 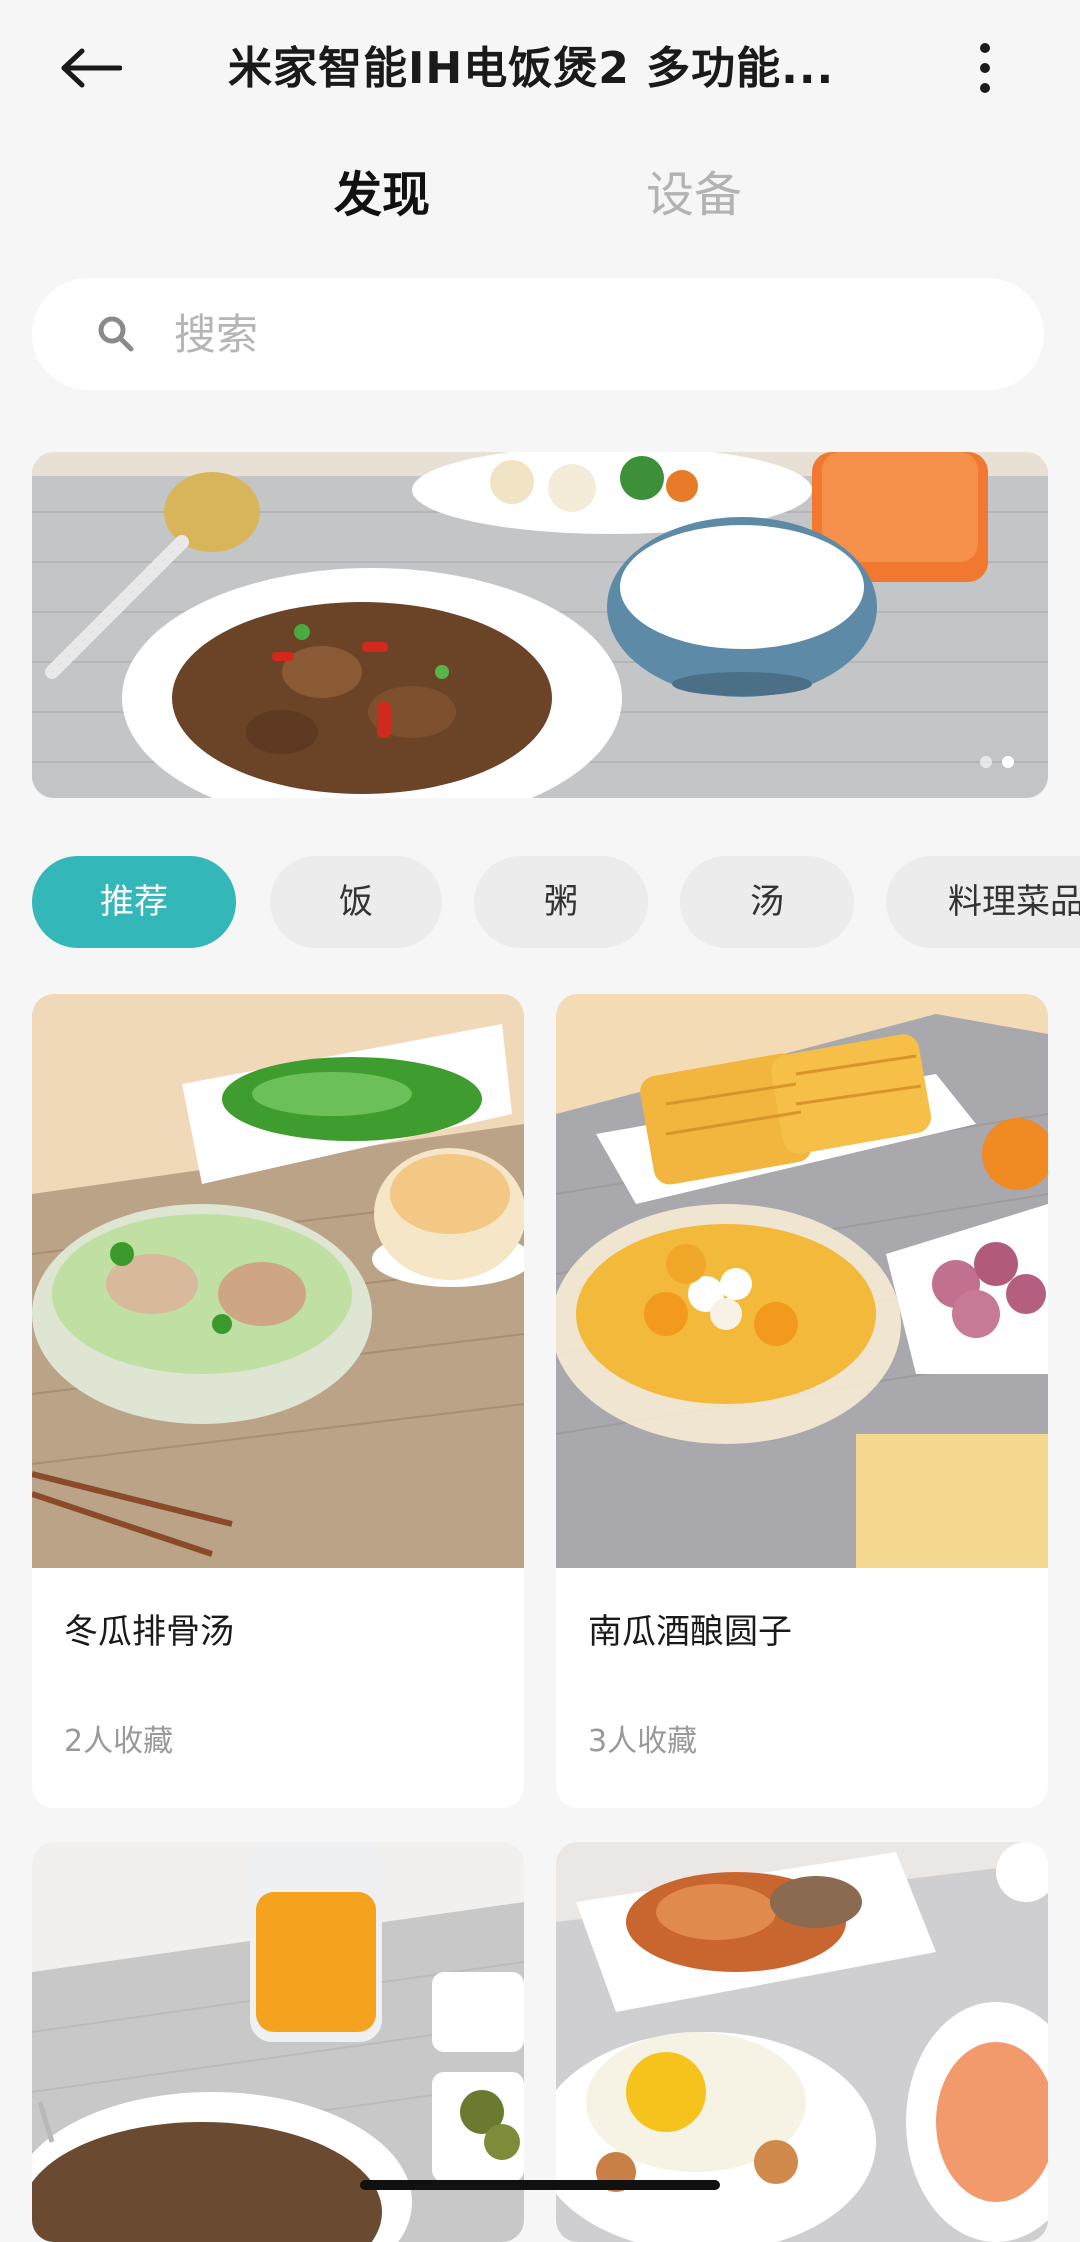 I want to click on recipe-title: 冬瓜排骨汤, so click(x=149, y=1632).